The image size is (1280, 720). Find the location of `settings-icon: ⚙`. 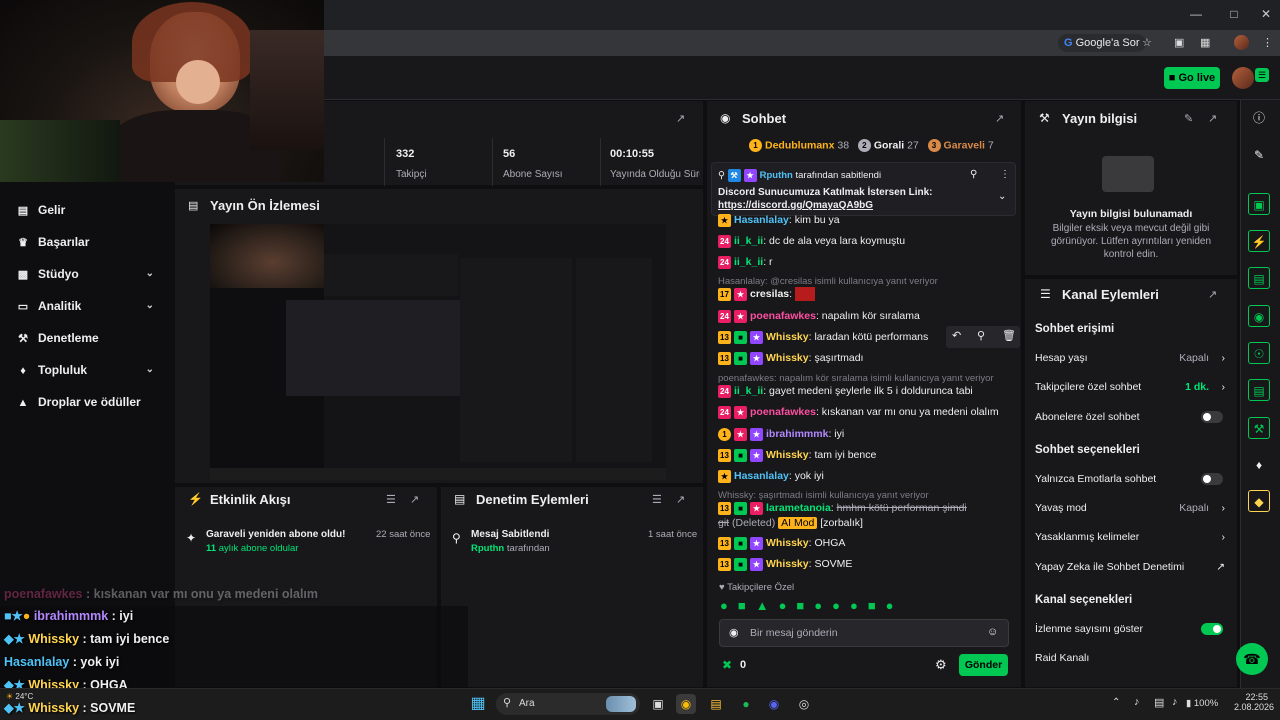

settings-icon: ⚙ is located at coordinates (941, 665).